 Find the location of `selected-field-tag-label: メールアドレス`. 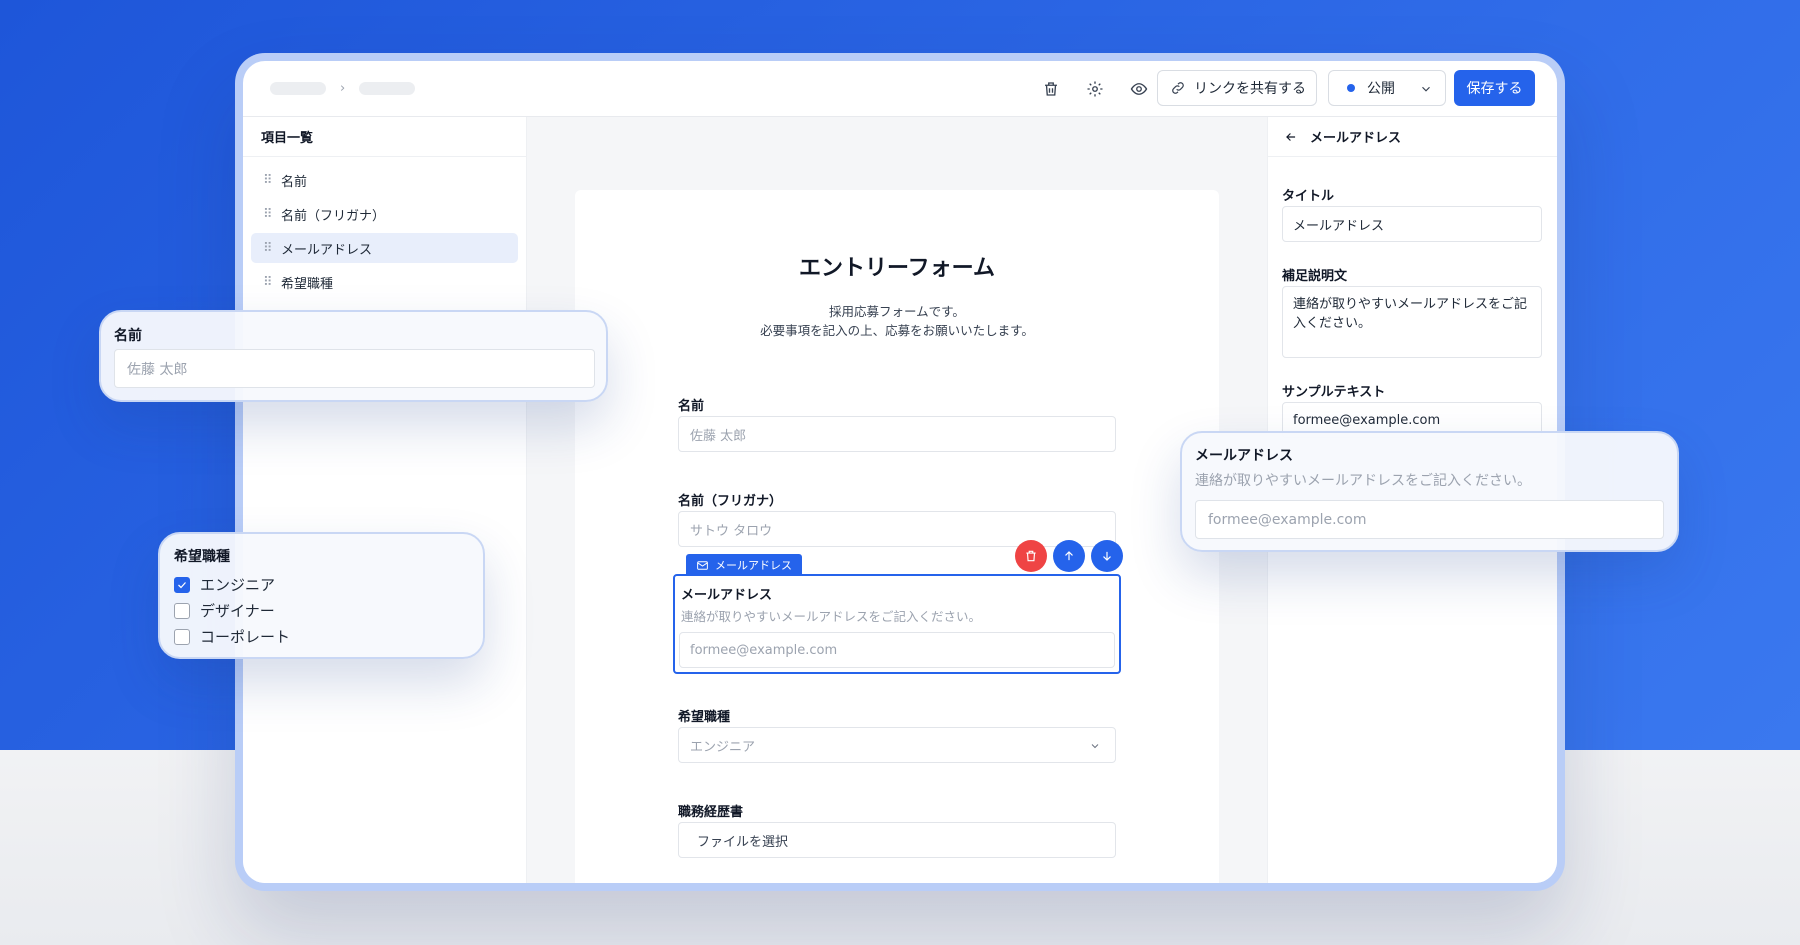

selected-field-tag-label: メールアドレス is located at coordinates (753, 565).